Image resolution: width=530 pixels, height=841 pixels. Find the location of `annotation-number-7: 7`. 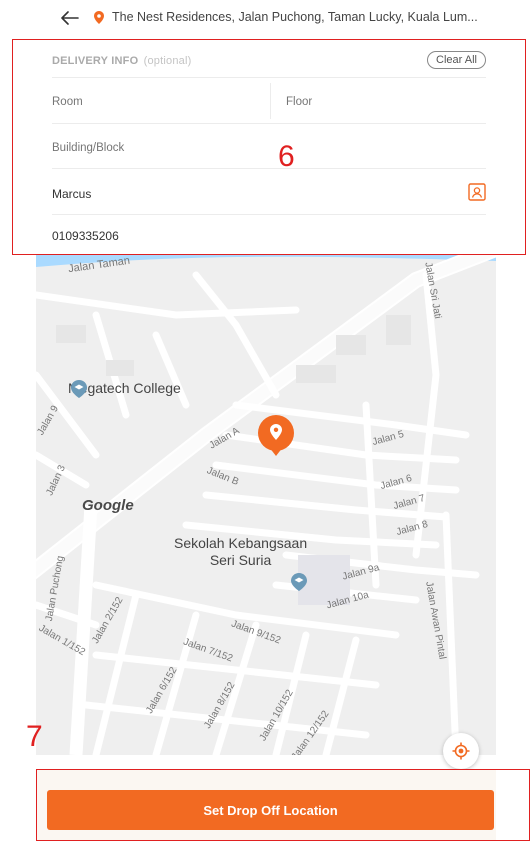

annotation-number-7: 7 is located at coordinates (34, 736).